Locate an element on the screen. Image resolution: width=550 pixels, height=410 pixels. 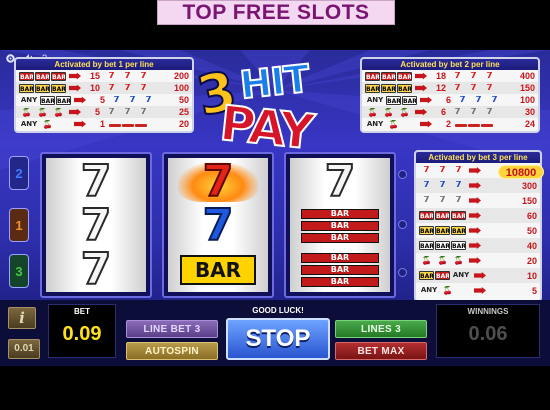
paytable-multiplier: 10 is located at coordinates (94, 88).